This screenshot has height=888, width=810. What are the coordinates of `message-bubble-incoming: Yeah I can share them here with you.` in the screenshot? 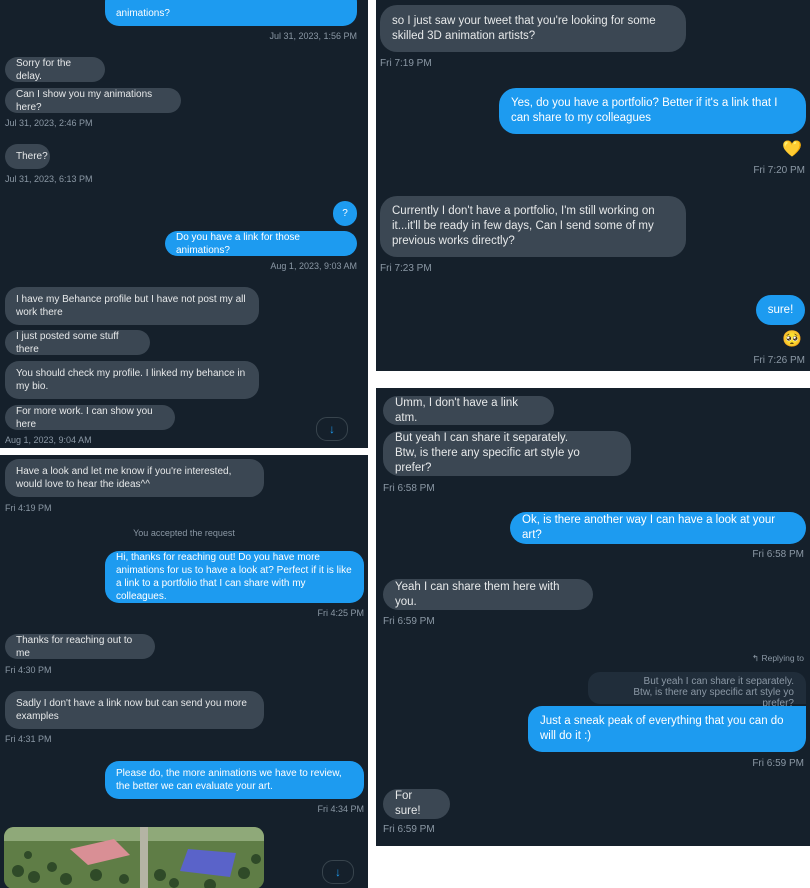 It's located at (488, 594).